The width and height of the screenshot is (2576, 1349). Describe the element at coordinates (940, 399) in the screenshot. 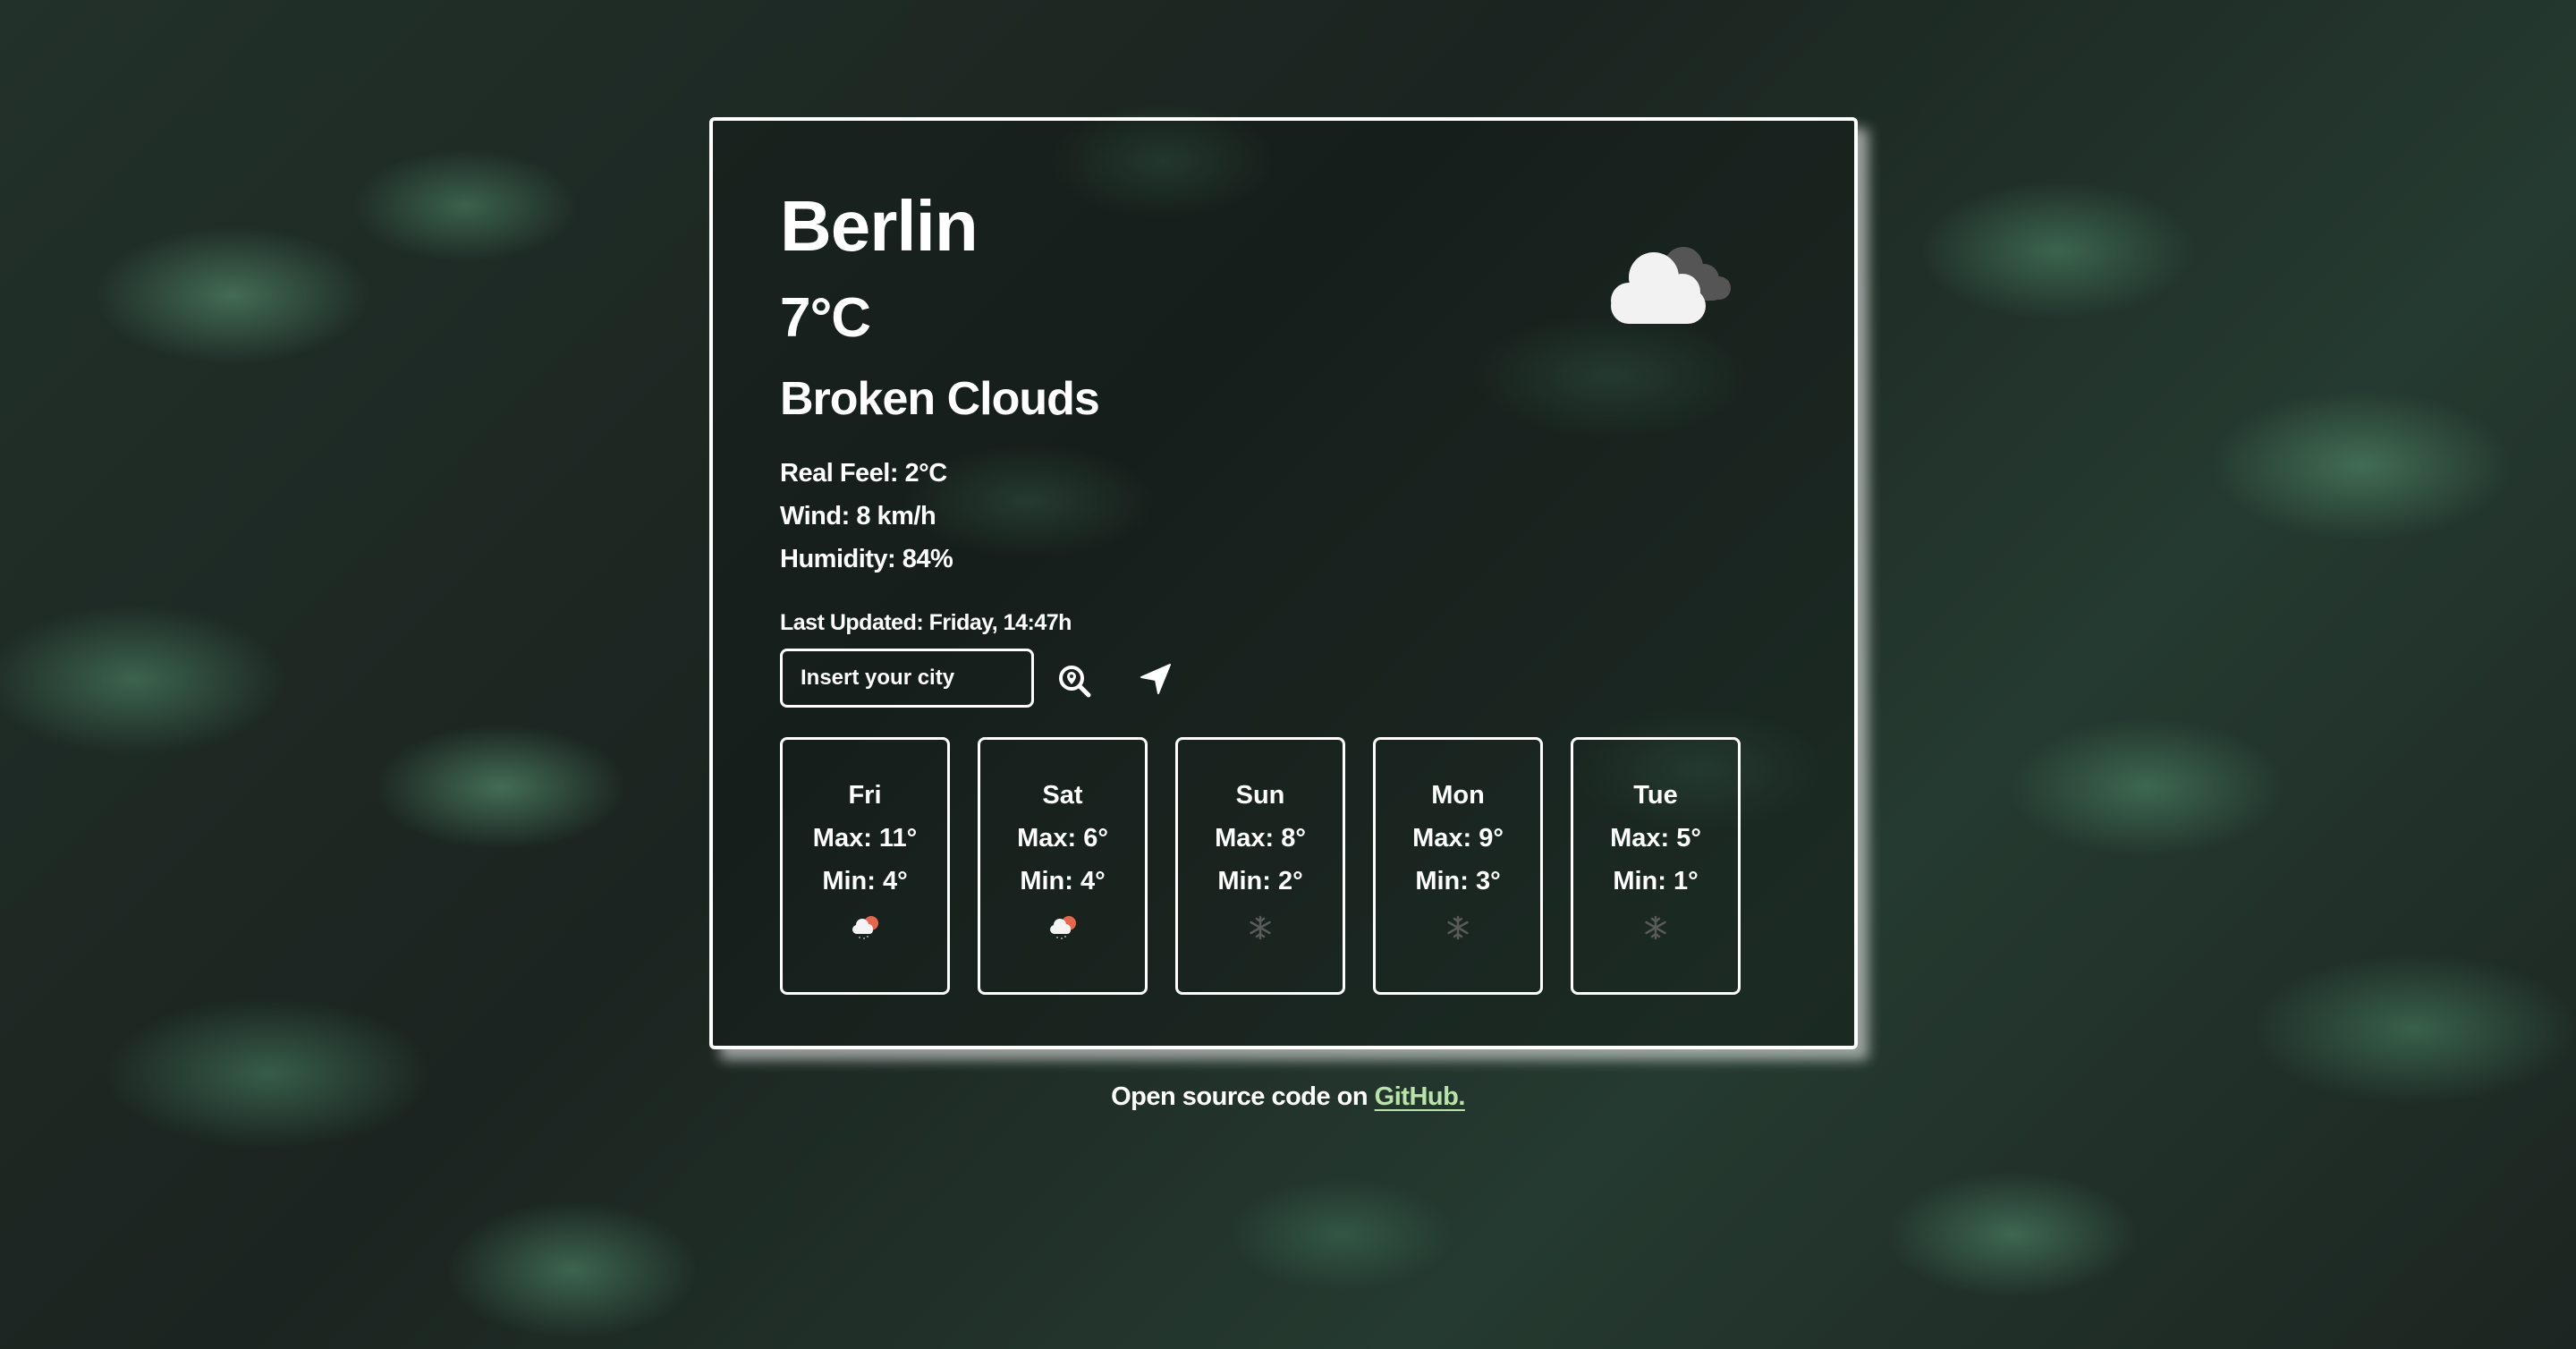

I see `weather-description: Broken Clouds` at that location.